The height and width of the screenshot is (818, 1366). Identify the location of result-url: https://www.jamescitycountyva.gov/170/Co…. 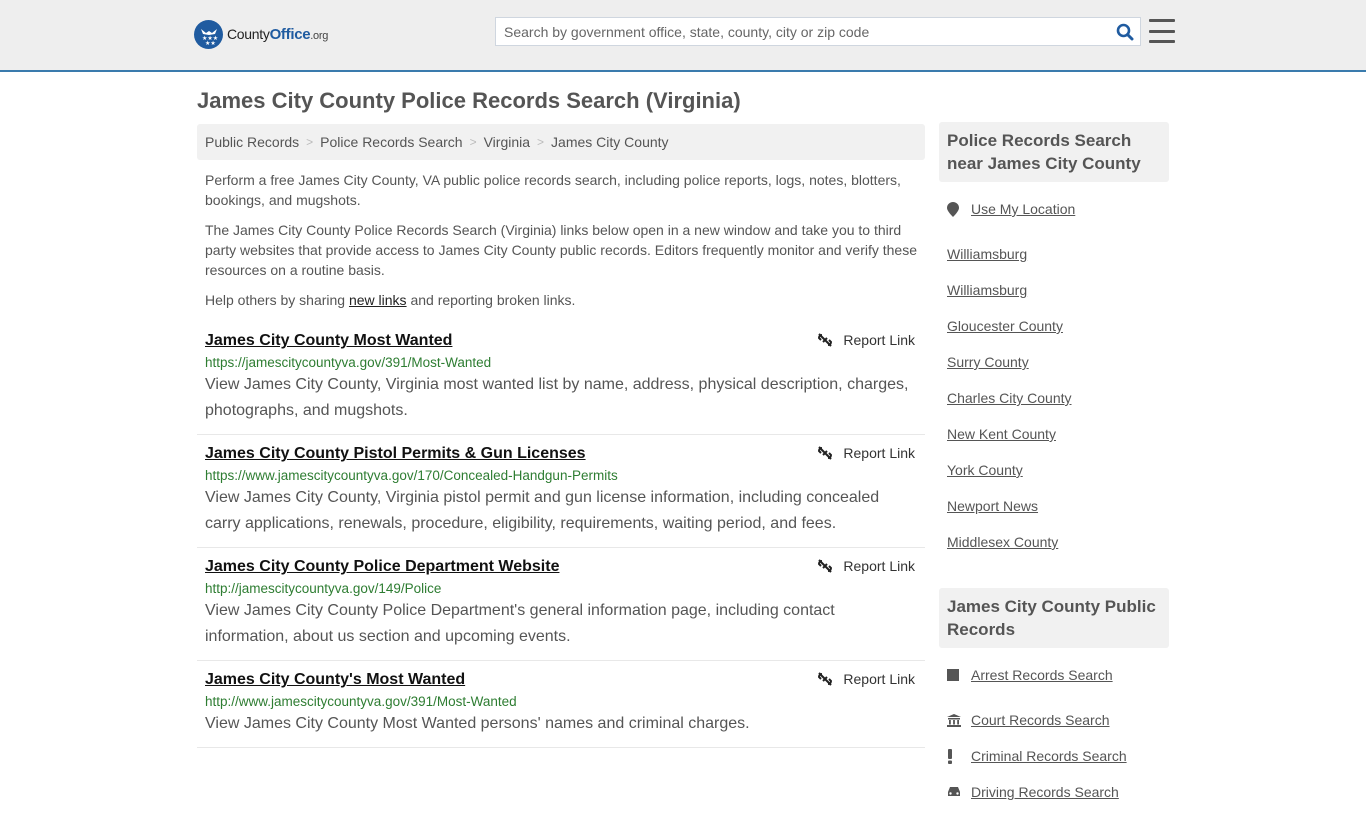
(561, 475).